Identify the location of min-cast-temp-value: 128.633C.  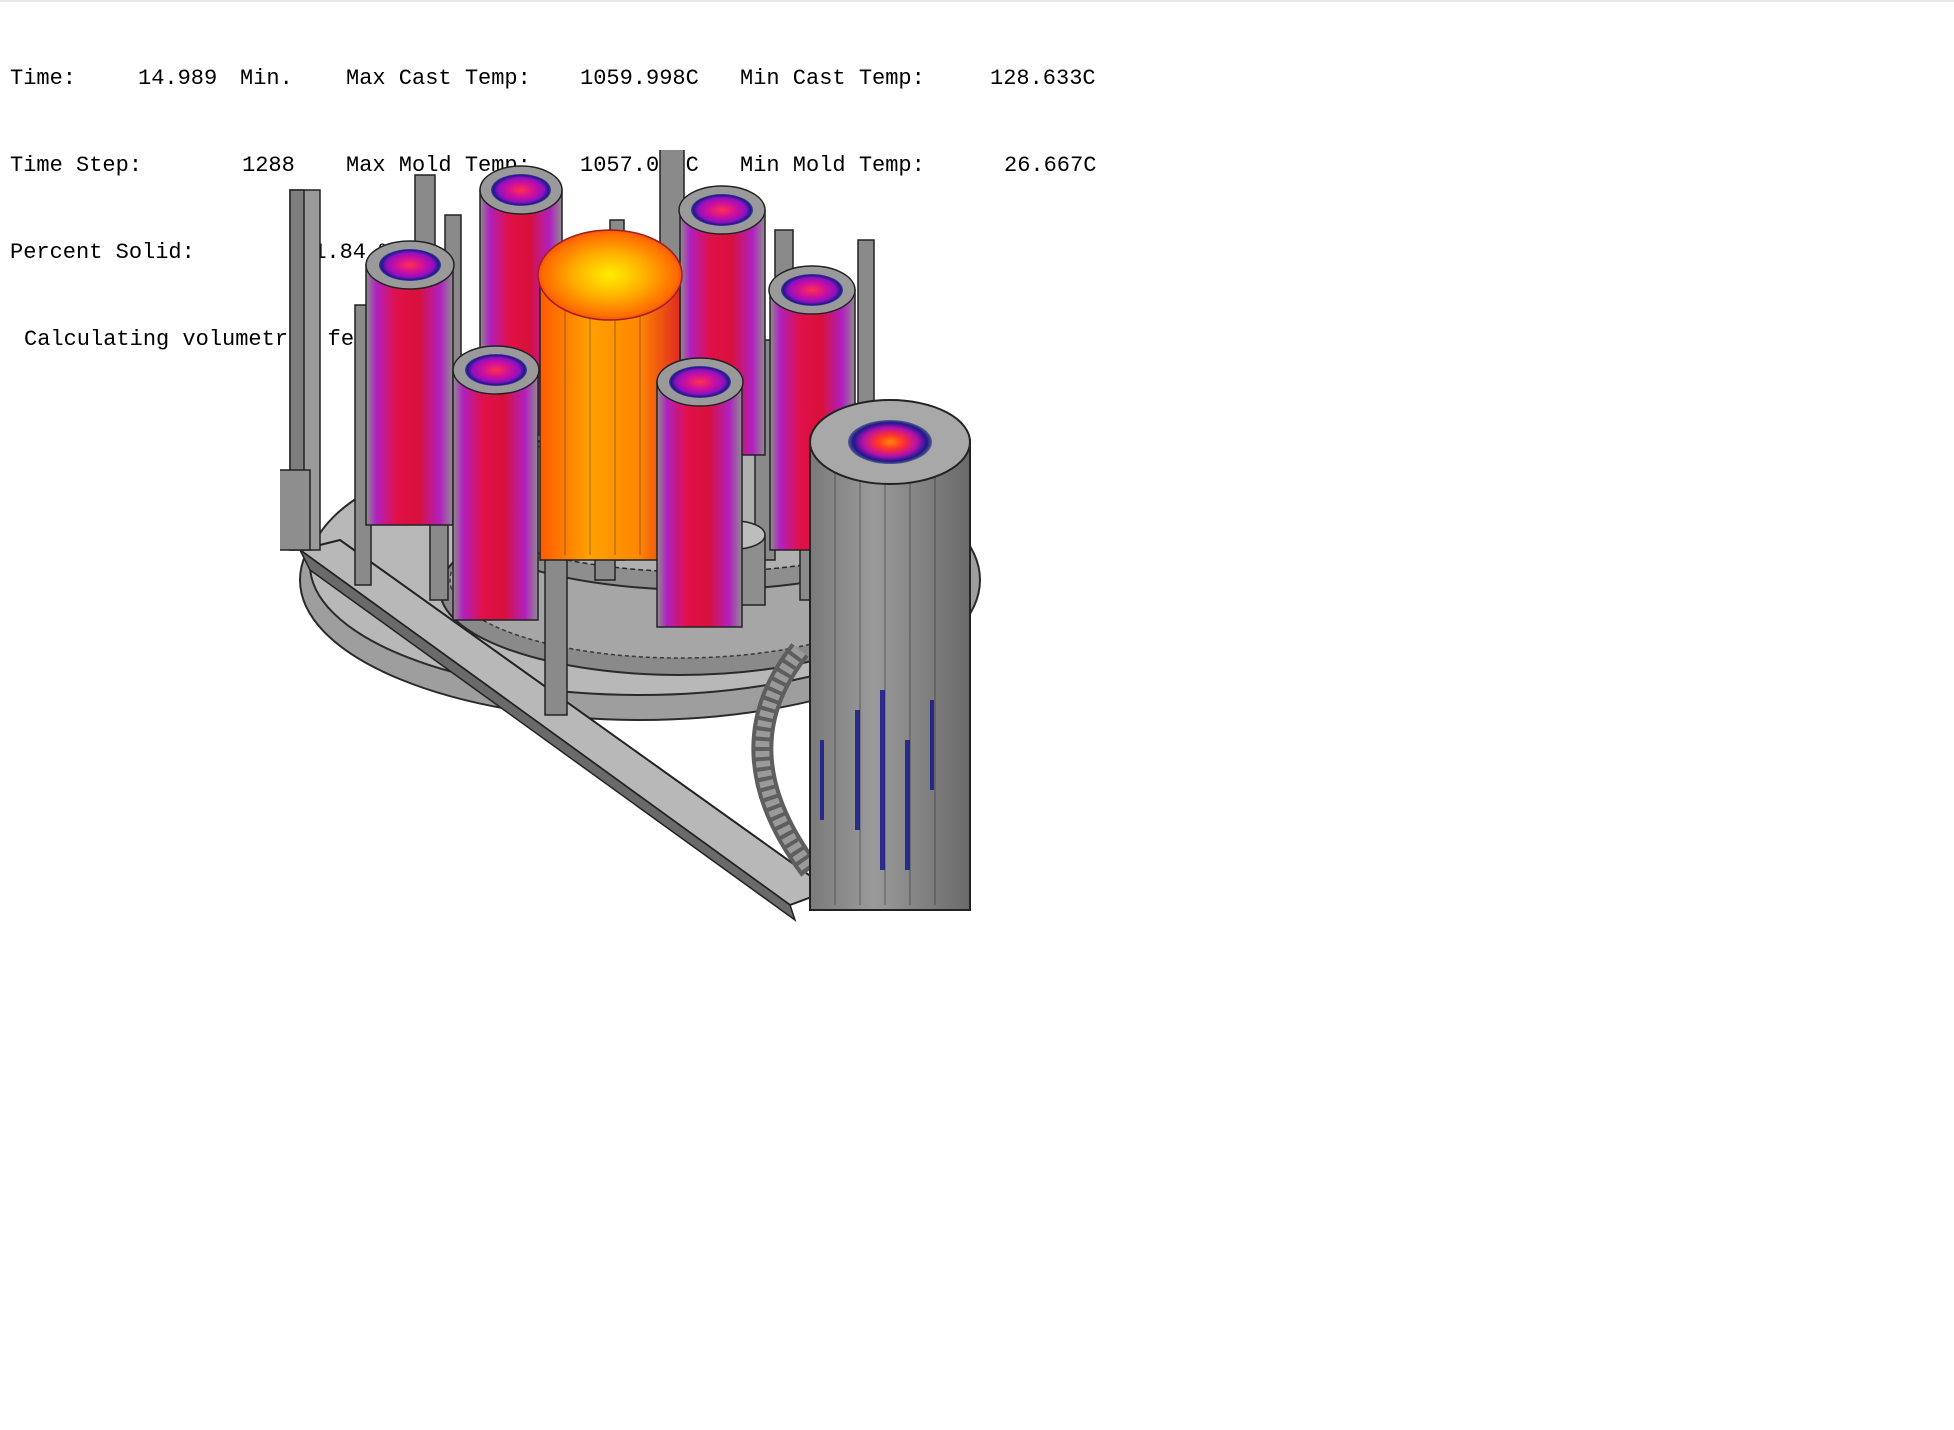
(1043, 78).